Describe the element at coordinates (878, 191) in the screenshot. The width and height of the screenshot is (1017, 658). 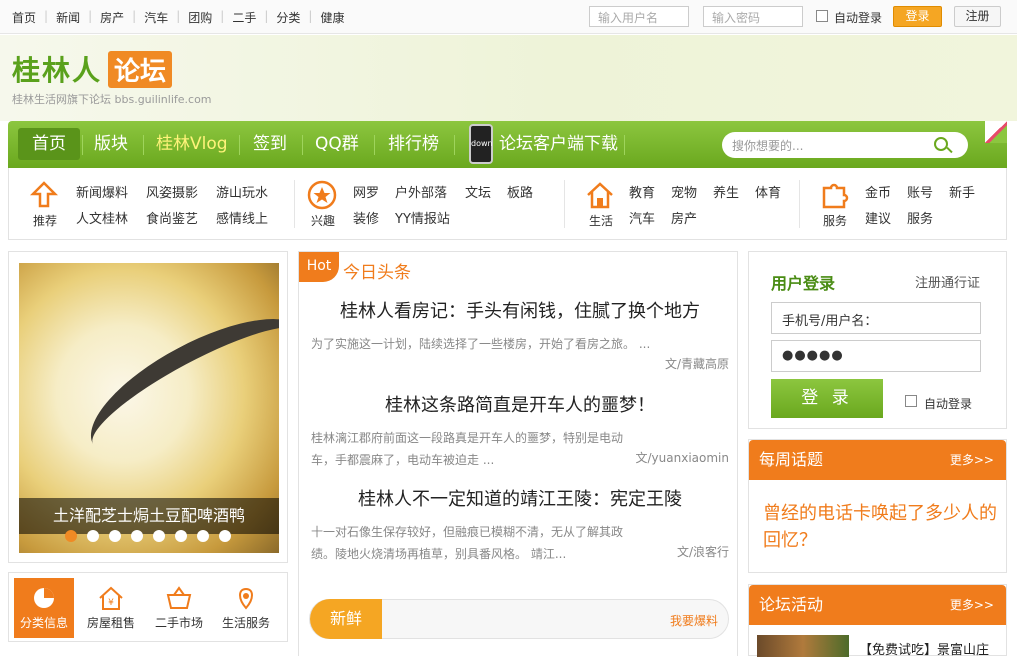
I see `cat-link: 金币` at that location.